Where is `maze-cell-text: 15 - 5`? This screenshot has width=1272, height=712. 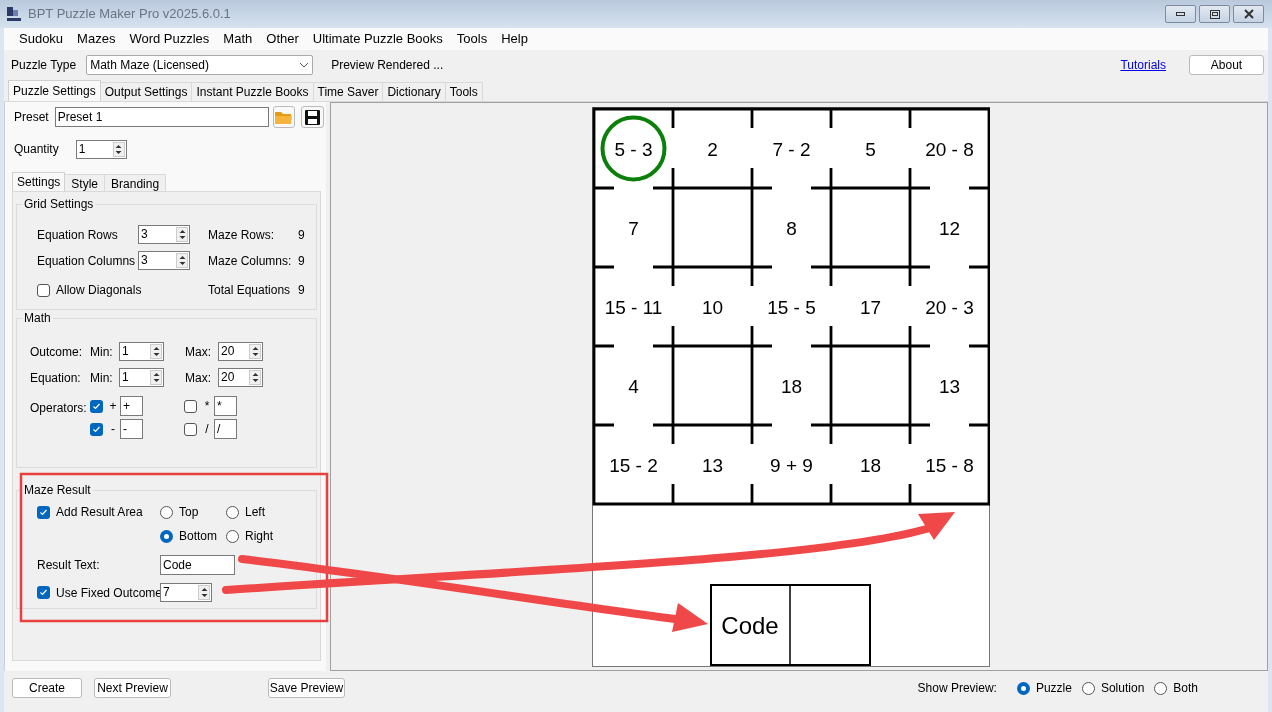
maze-cell-text: 15 - 5 is located at coordinates (791, 307).